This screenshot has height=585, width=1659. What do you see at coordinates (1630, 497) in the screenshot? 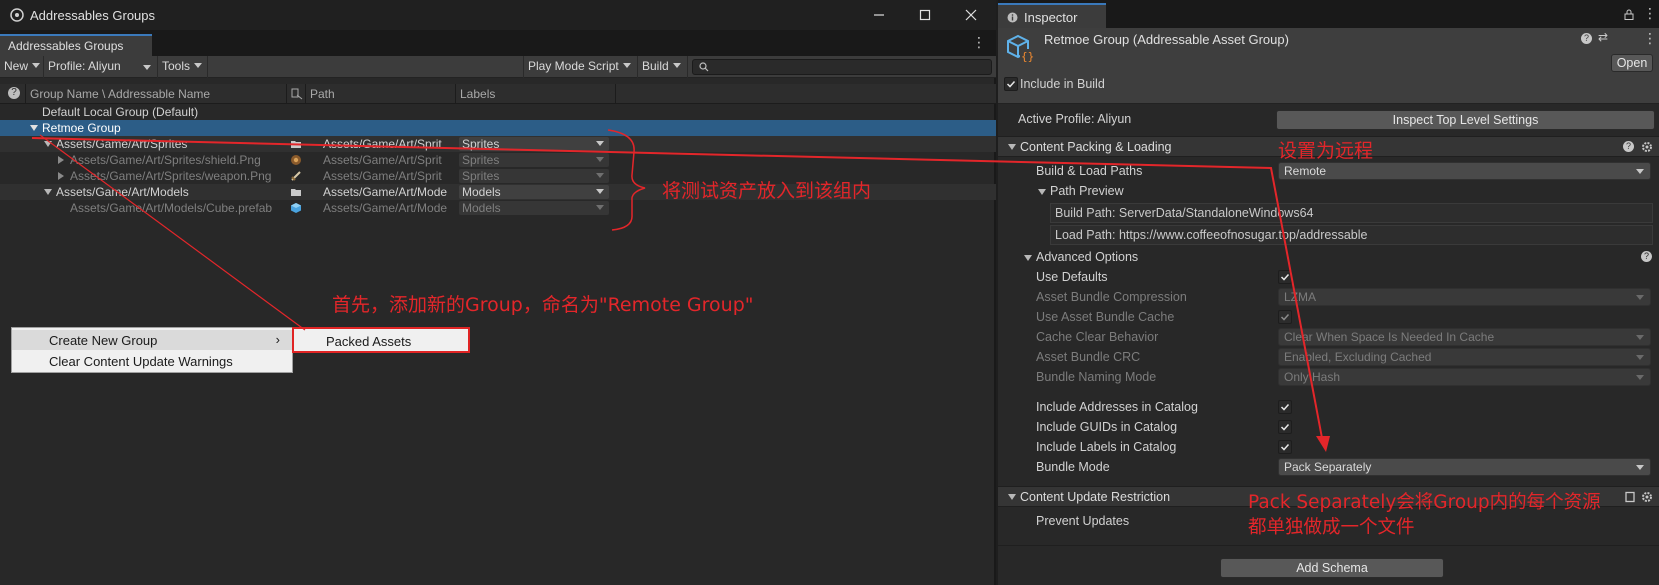
I see `book-icon` at bounding box center [1630, 497].